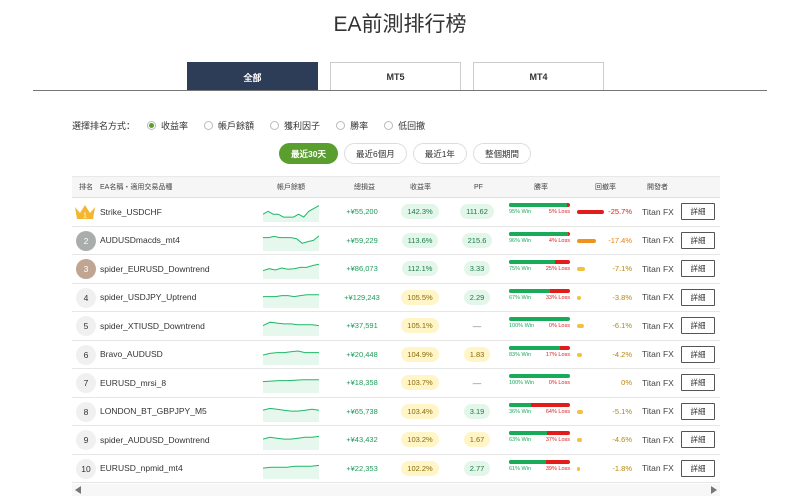  I want to click on rank-badge: 7, so click(86, 383).